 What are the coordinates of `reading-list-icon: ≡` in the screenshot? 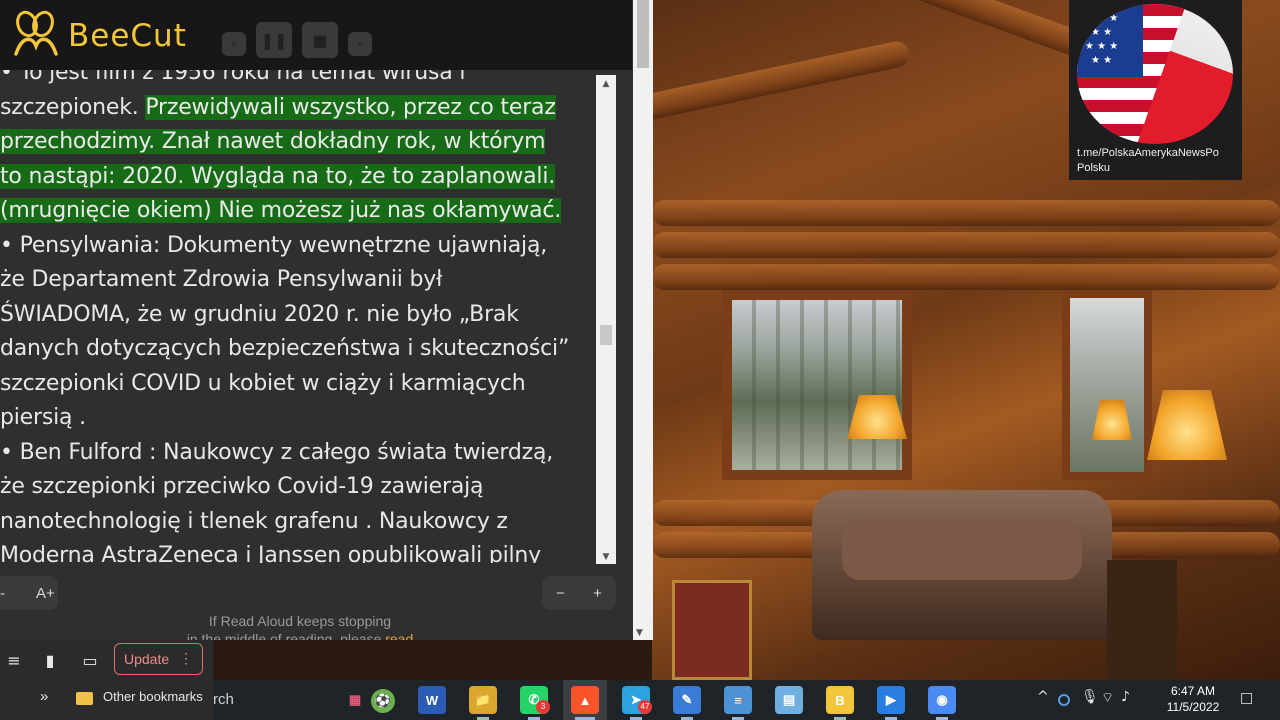 It's located at (14, 660).